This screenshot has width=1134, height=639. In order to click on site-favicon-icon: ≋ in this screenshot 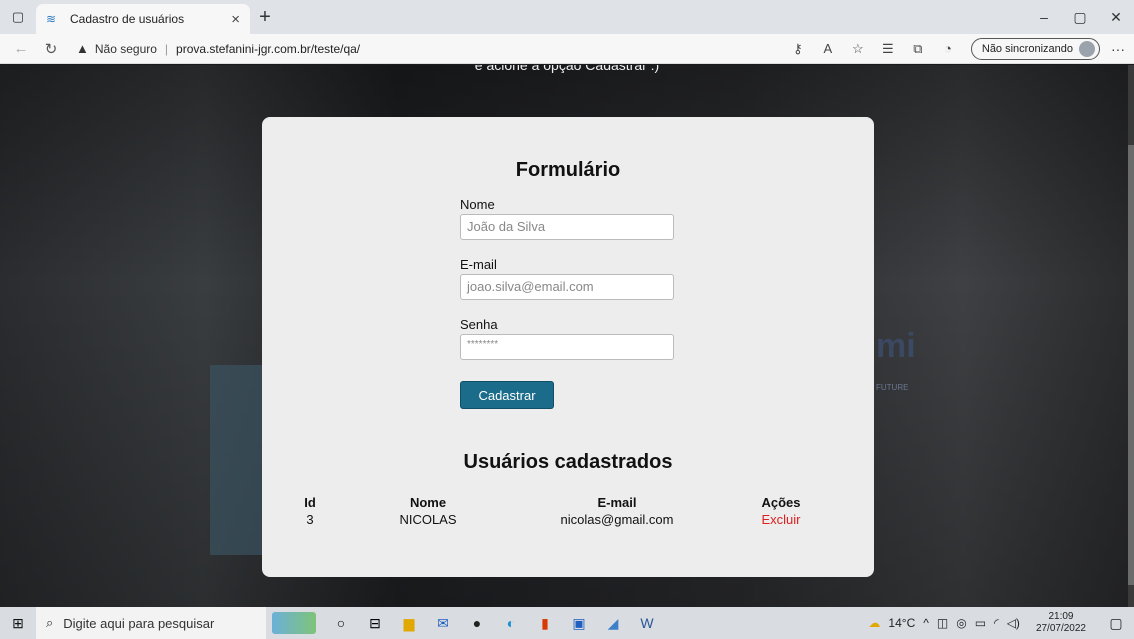, I will do `click(51, 19)`.